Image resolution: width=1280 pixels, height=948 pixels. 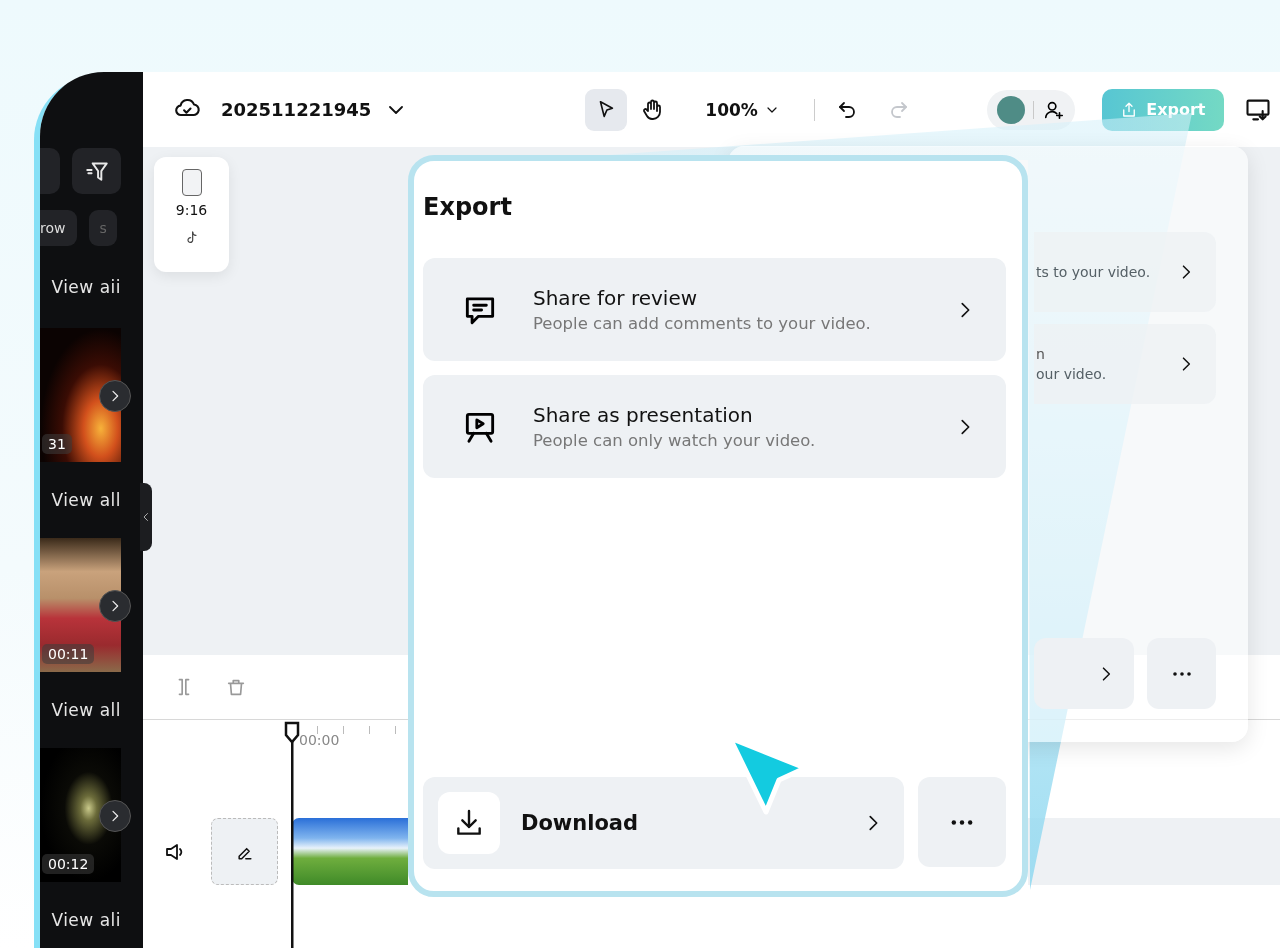 What do you see at coordinates (350, 851) in the screenshot?
I see `video-clip` at bounding box center [350, 851].